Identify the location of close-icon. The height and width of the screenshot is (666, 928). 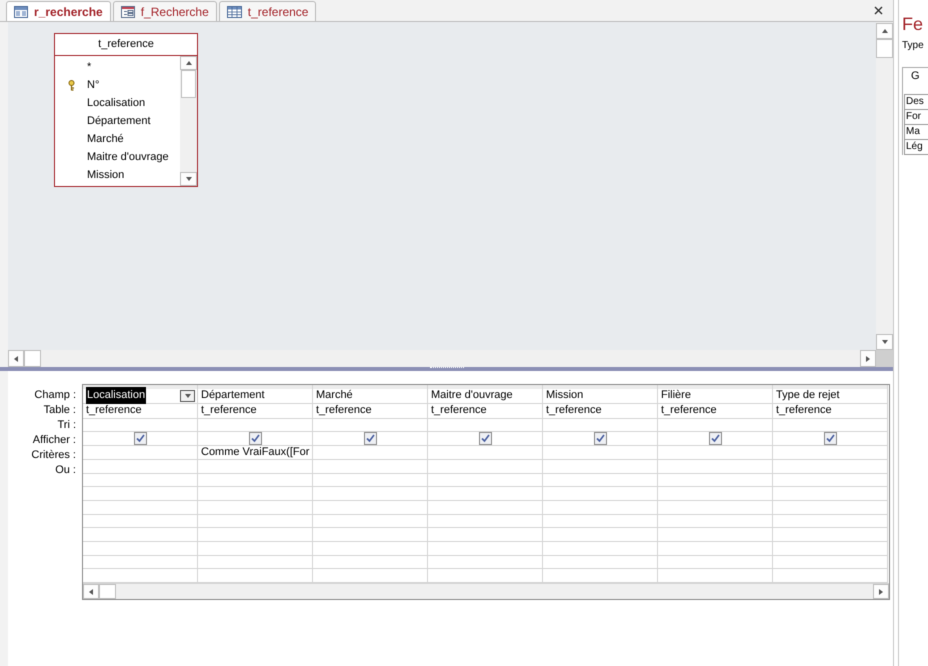
(878, 10).